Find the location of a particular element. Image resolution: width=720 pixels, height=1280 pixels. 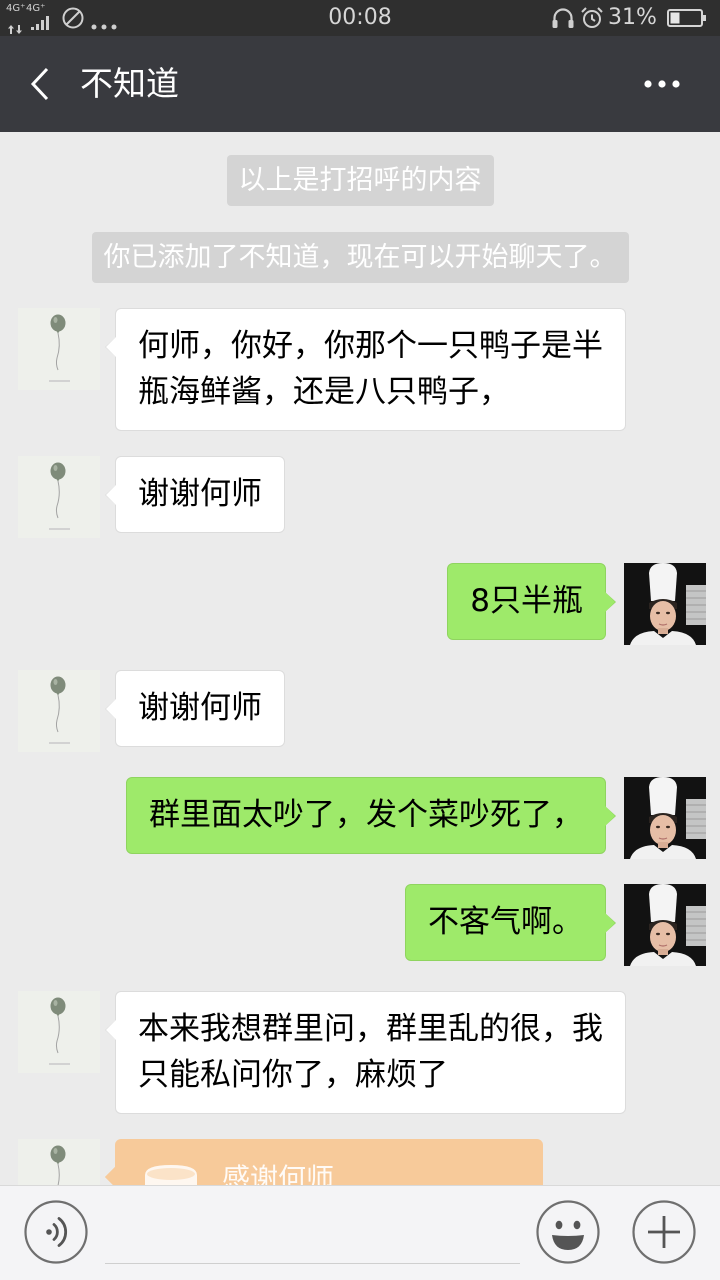

gift-card-bubble: 感谢何师 is located at coordinates (324, 1162).